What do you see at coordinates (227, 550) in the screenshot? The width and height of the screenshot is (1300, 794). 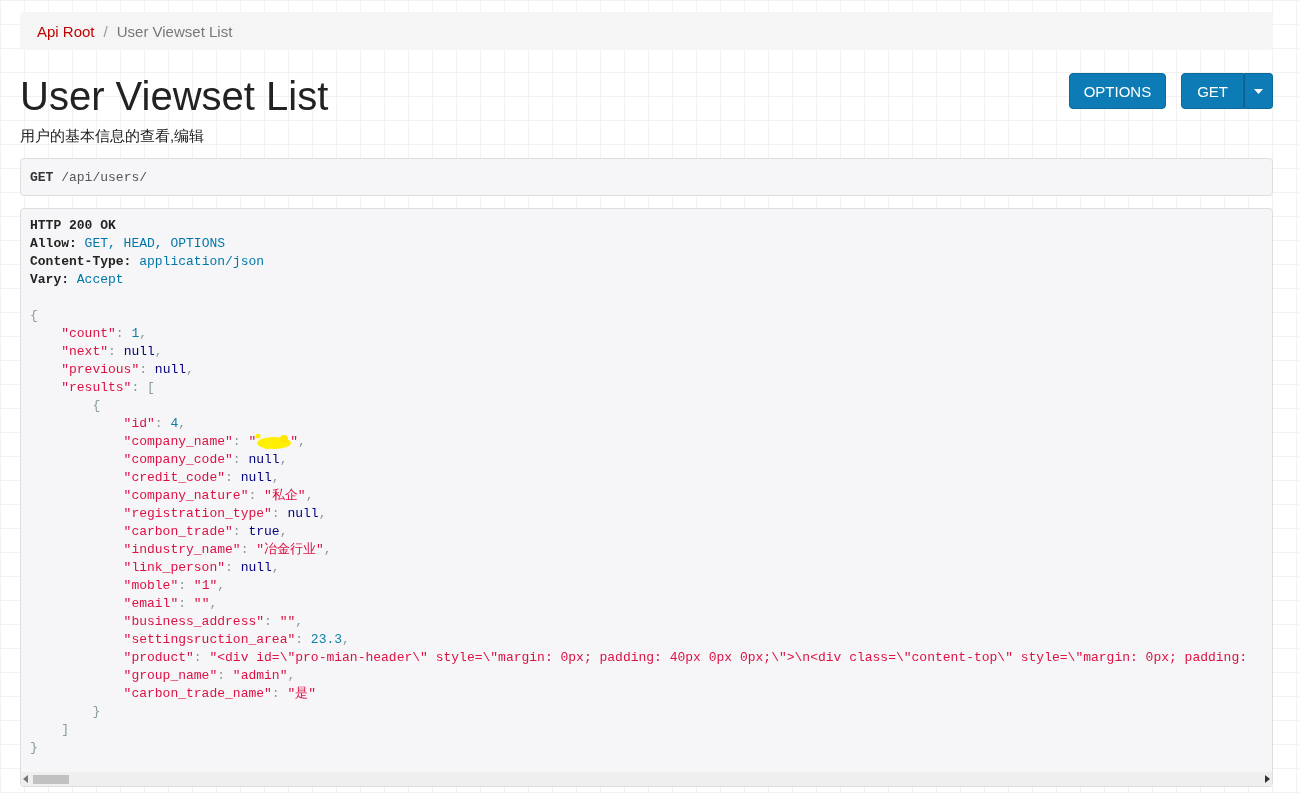 I see `json-line: "industry_name": "冶金行业",` at bounding box center [227, 550].